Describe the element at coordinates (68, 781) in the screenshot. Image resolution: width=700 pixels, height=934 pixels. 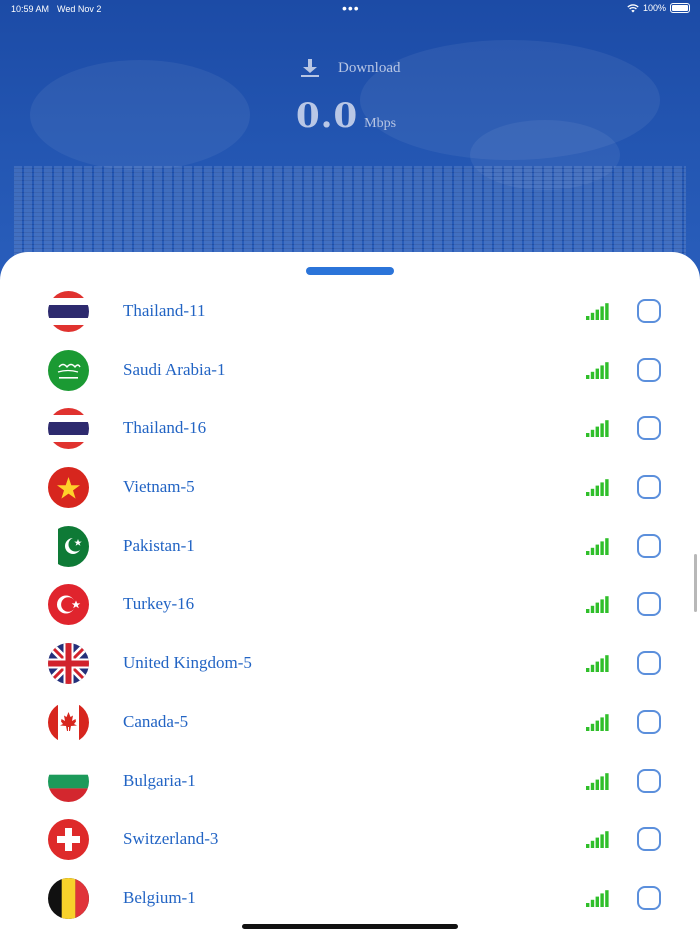
I see `bulgaria-flag-icon` at that location.